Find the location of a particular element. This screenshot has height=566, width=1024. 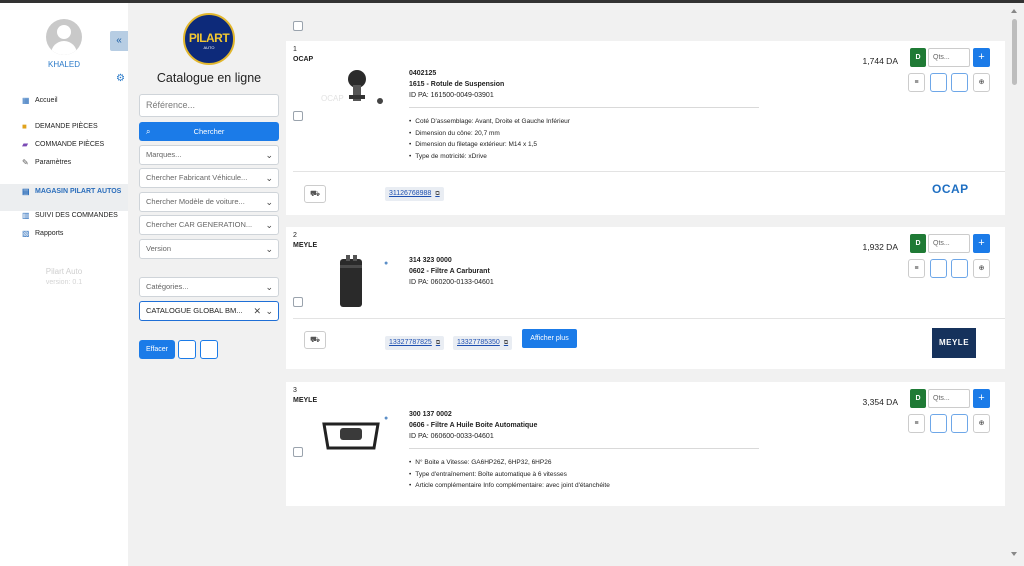

product-reference: 300 137 0002 is located at coordinates (430, 414).